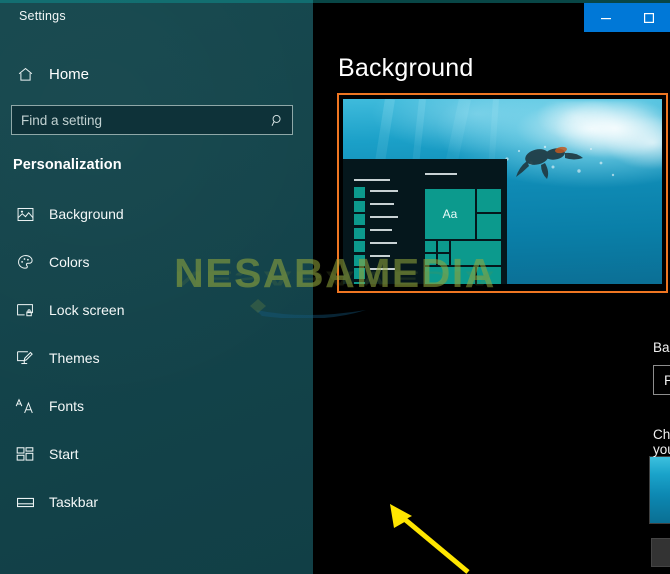  Describe the element at coordinates (74, 358) in the screenshot. I see `sidebar-item-themes-label: Themes` at that location.